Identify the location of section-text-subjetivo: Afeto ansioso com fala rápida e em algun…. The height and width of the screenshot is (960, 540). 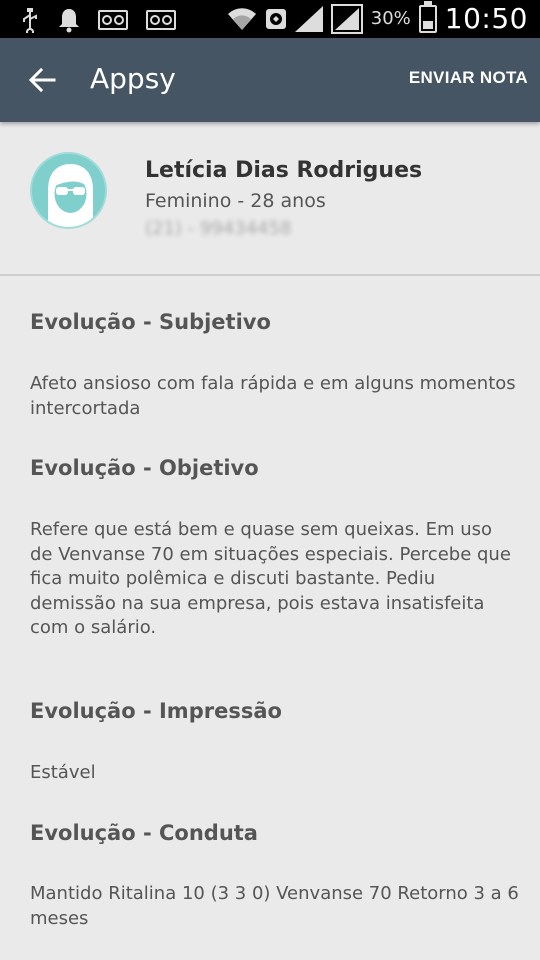
(273, 396).